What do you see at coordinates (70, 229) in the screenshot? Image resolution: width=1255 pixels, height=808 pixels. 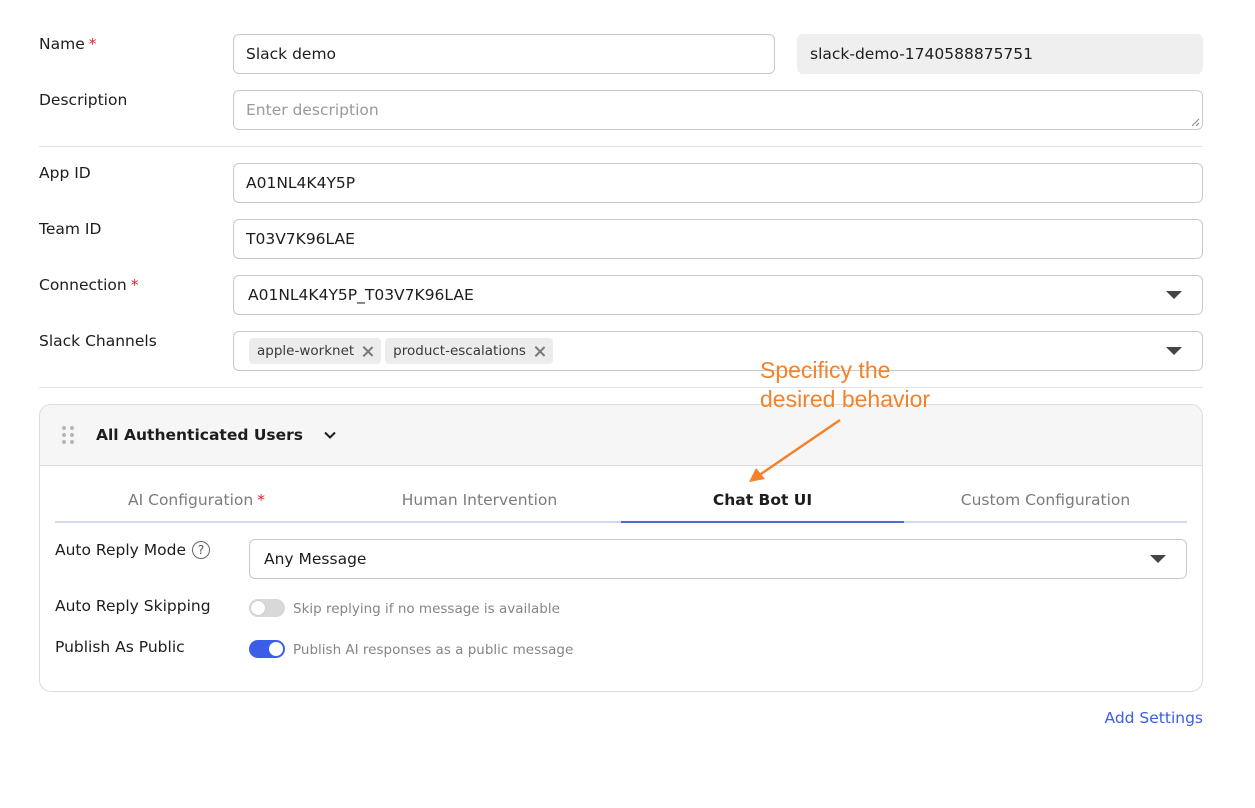 I see `team-id-label: Team ID` at bounding box center [70, 229].